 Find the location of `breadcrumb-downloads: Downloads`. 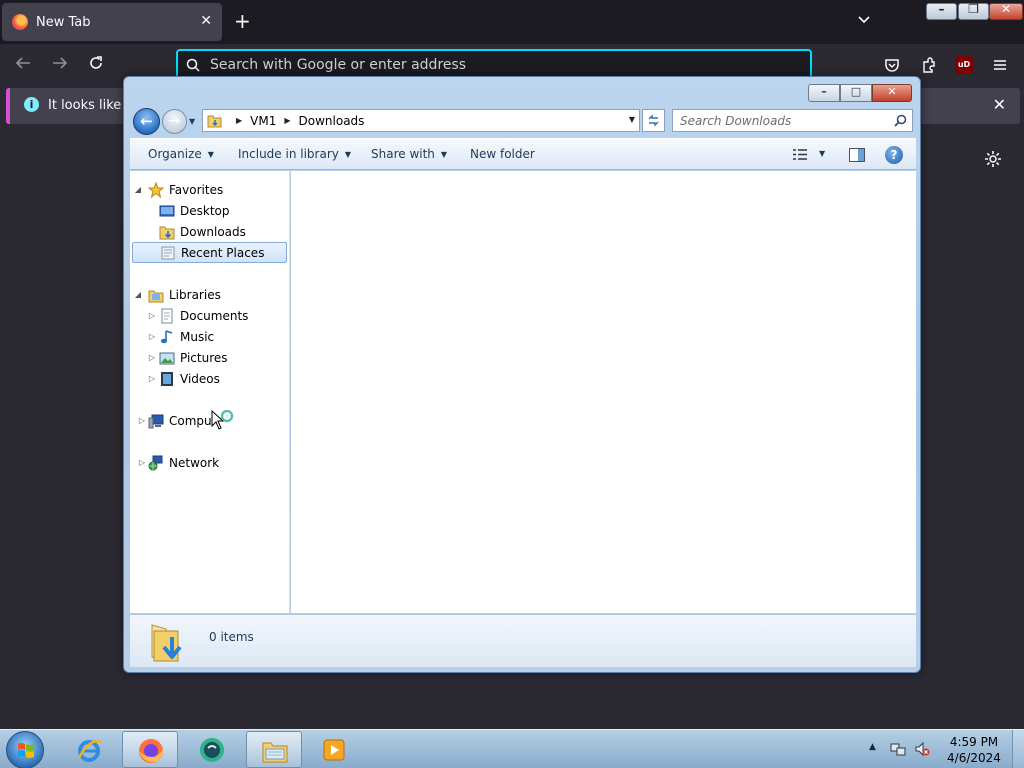

breadcrumb-downloads: Downloads is located at coordinates (332, 121).